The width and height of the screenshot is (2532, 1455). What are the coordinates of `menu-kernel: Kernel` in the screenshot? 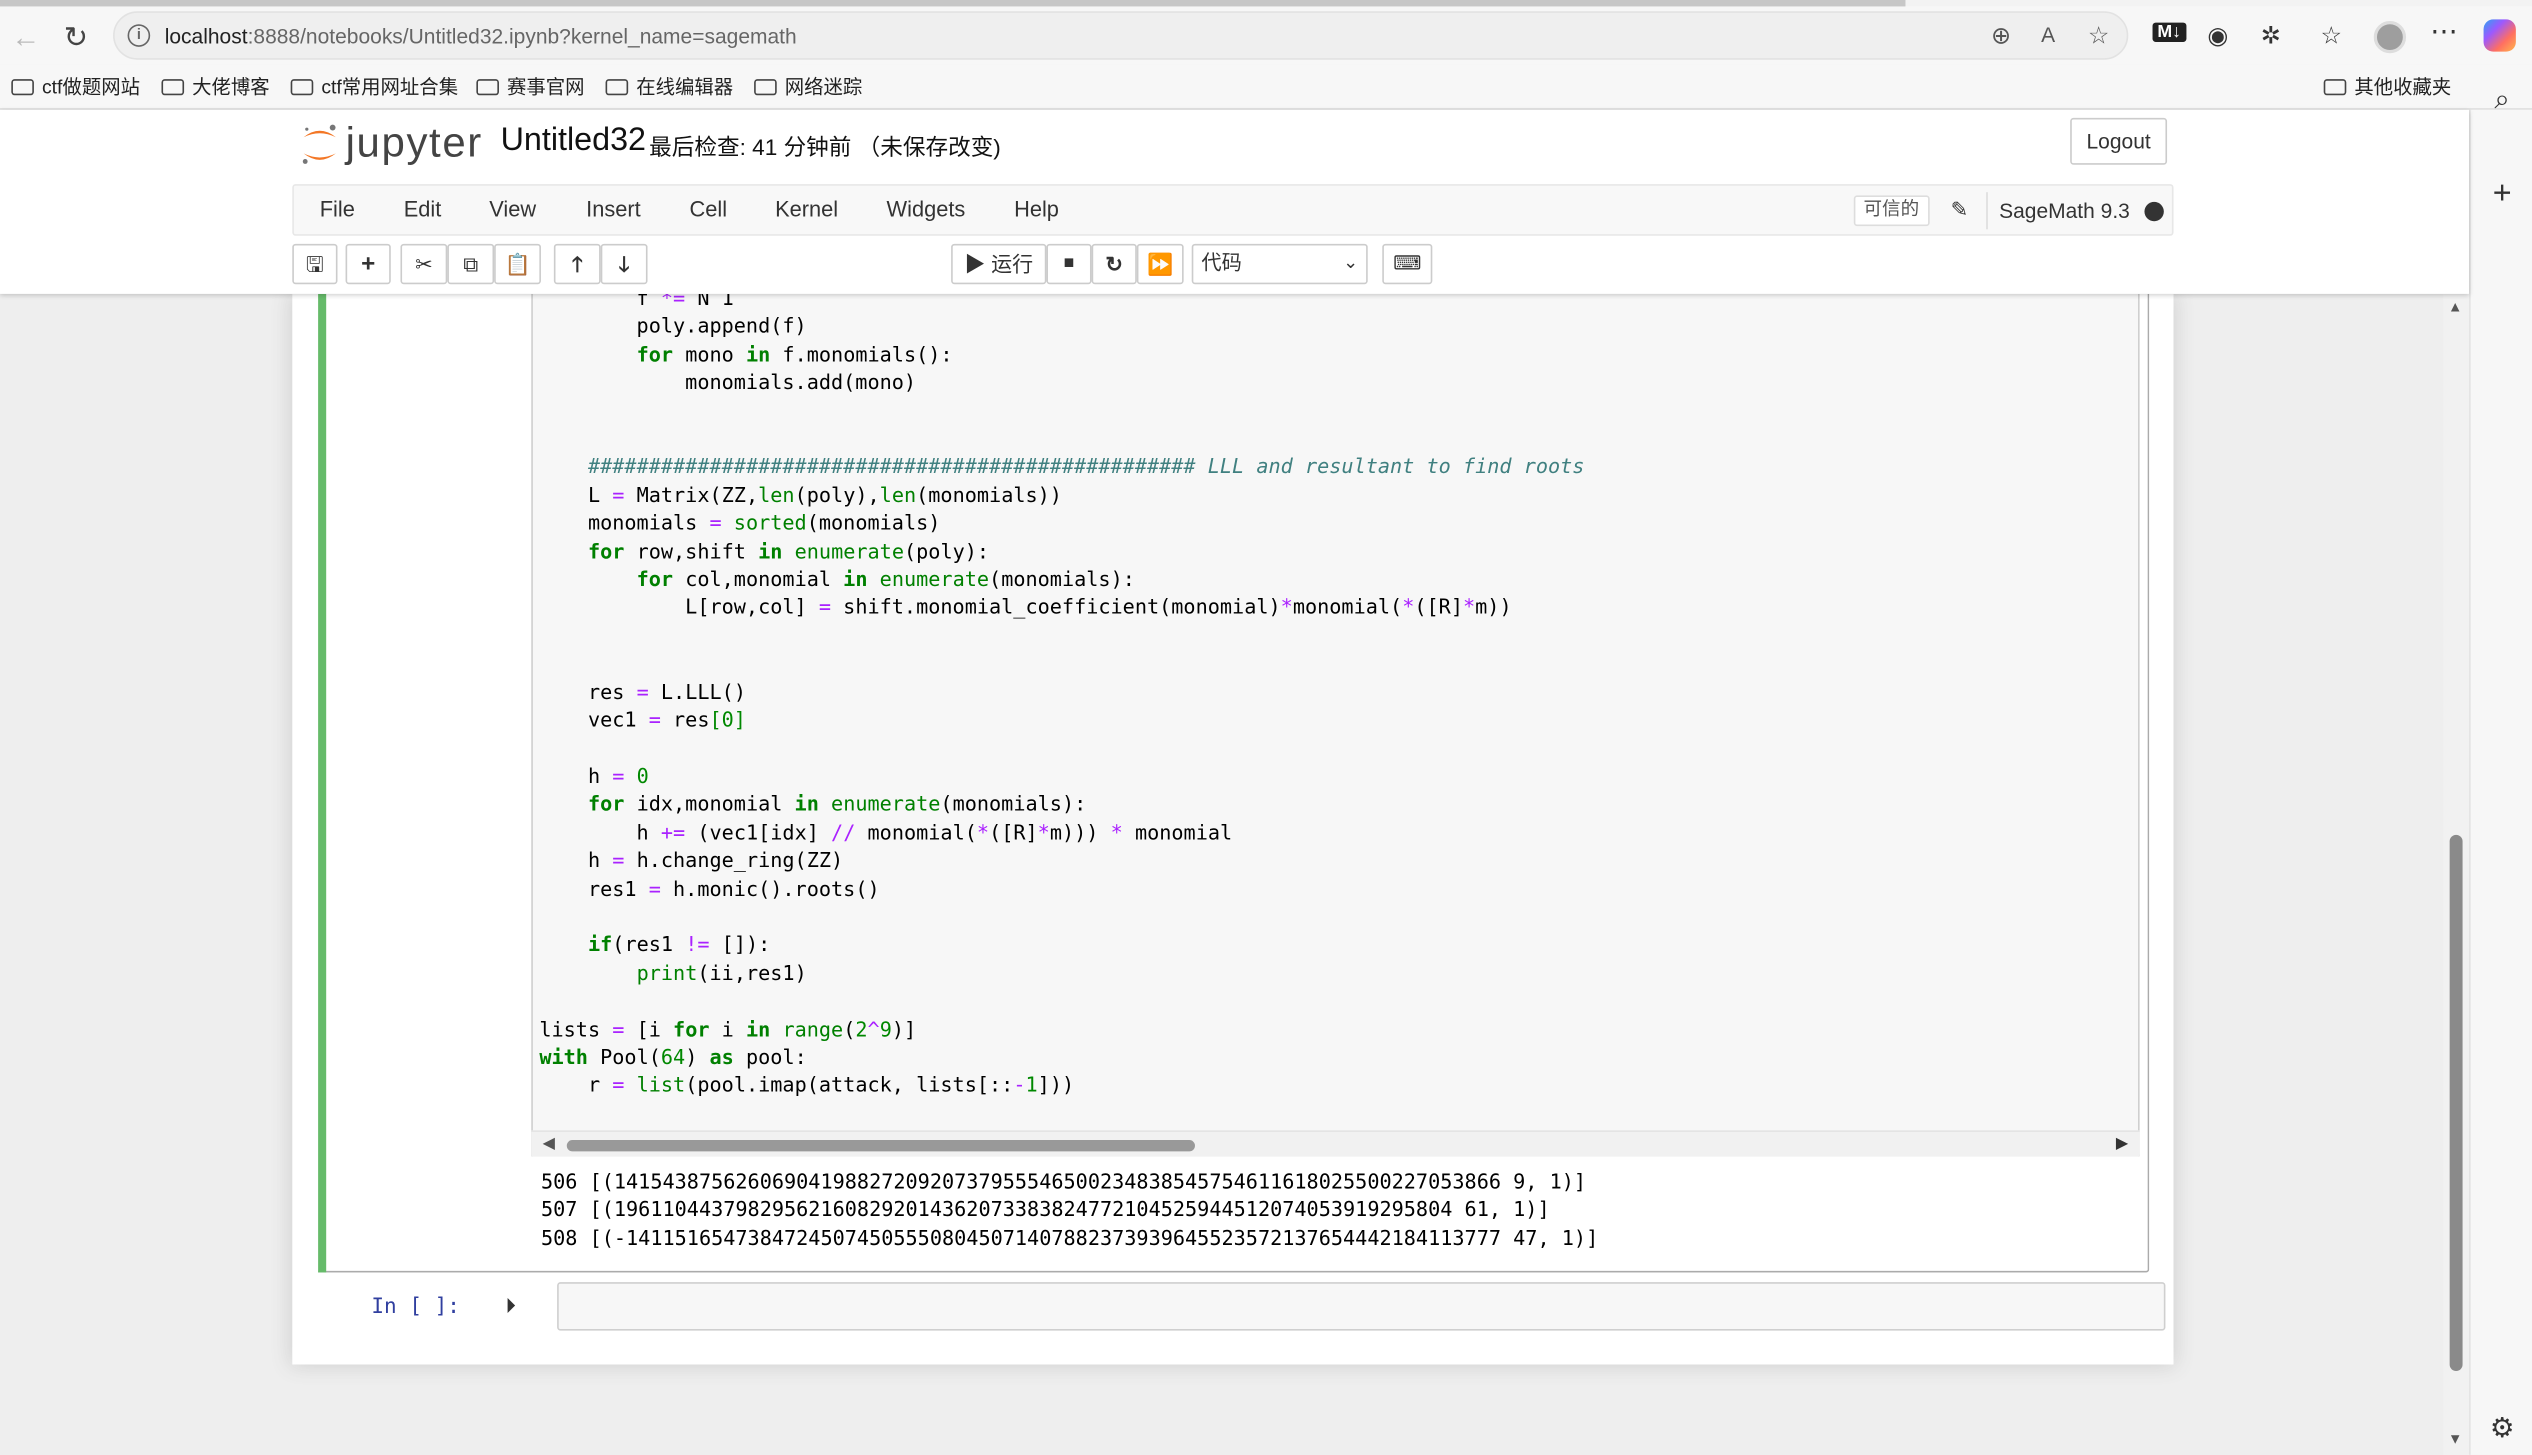 It's located at (806, 209).